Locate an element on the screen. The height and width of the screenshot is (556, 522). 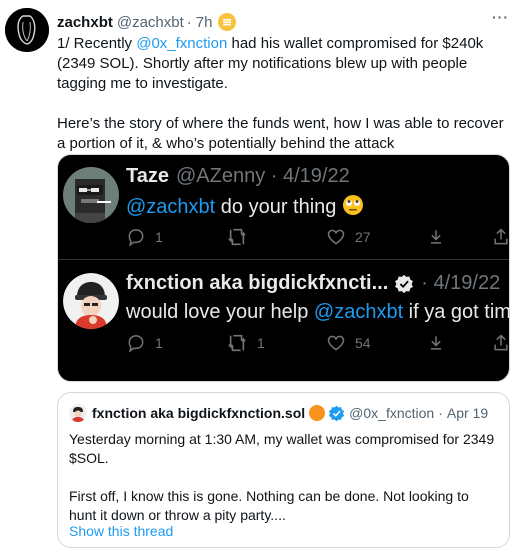
coin-emoji-icon is located at coordinates (227, 22).